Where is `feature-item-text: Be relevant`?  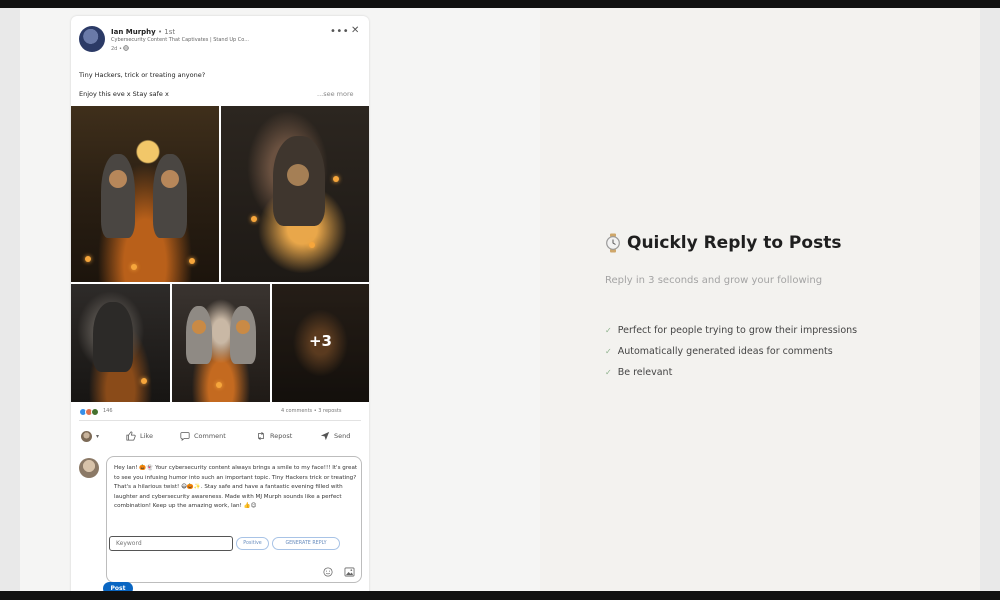
feature-item-text: Be relevant is located at coordinates (645, 372).